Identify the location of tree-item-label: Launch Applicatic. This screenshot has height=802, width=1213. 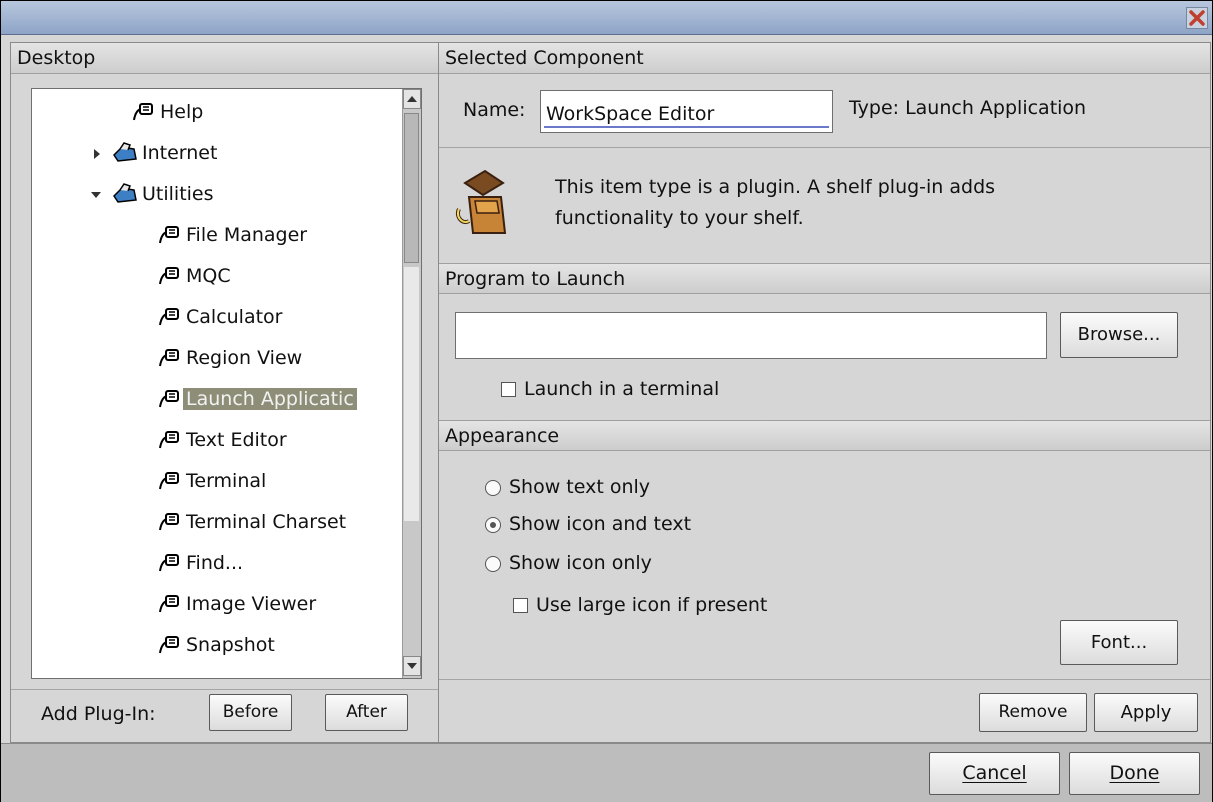
(270, 399).